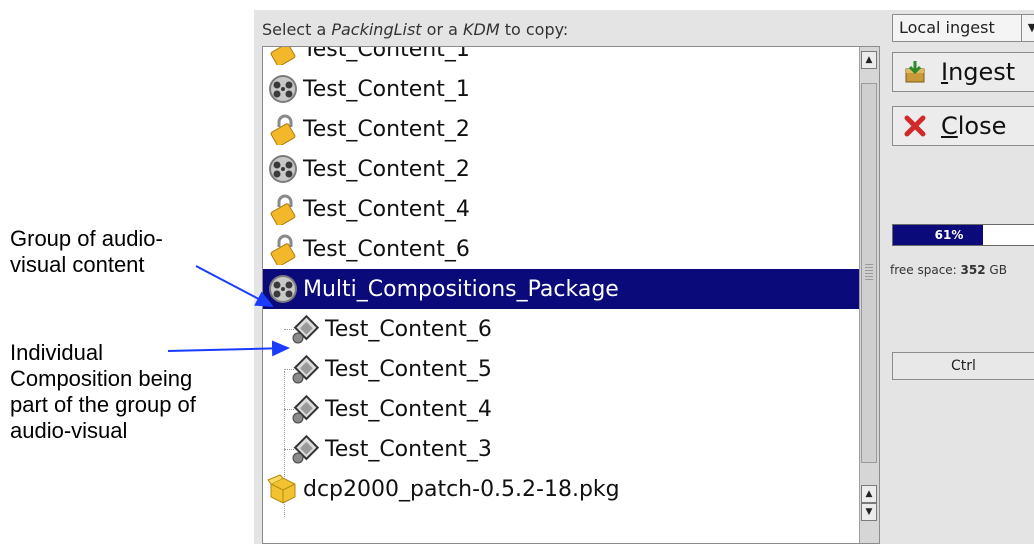 The image size is (1034, 544). What do you see at coordinates (562, 329) in the screenshot?
I see `list-item-composition: Test_Content_6` at bounding box center [562, 329].